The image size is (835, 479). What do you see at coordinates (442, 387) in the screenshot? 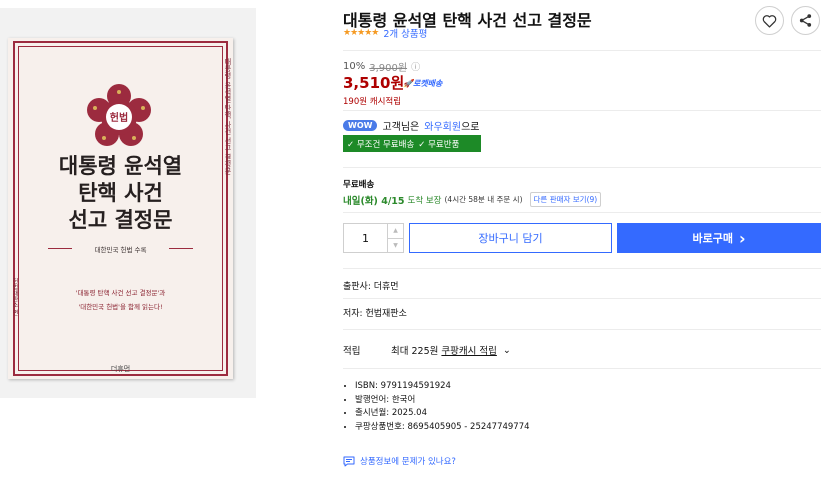
I see `spec-isbn: ISBN: 9791194591924` at bounding box center [442, 387].